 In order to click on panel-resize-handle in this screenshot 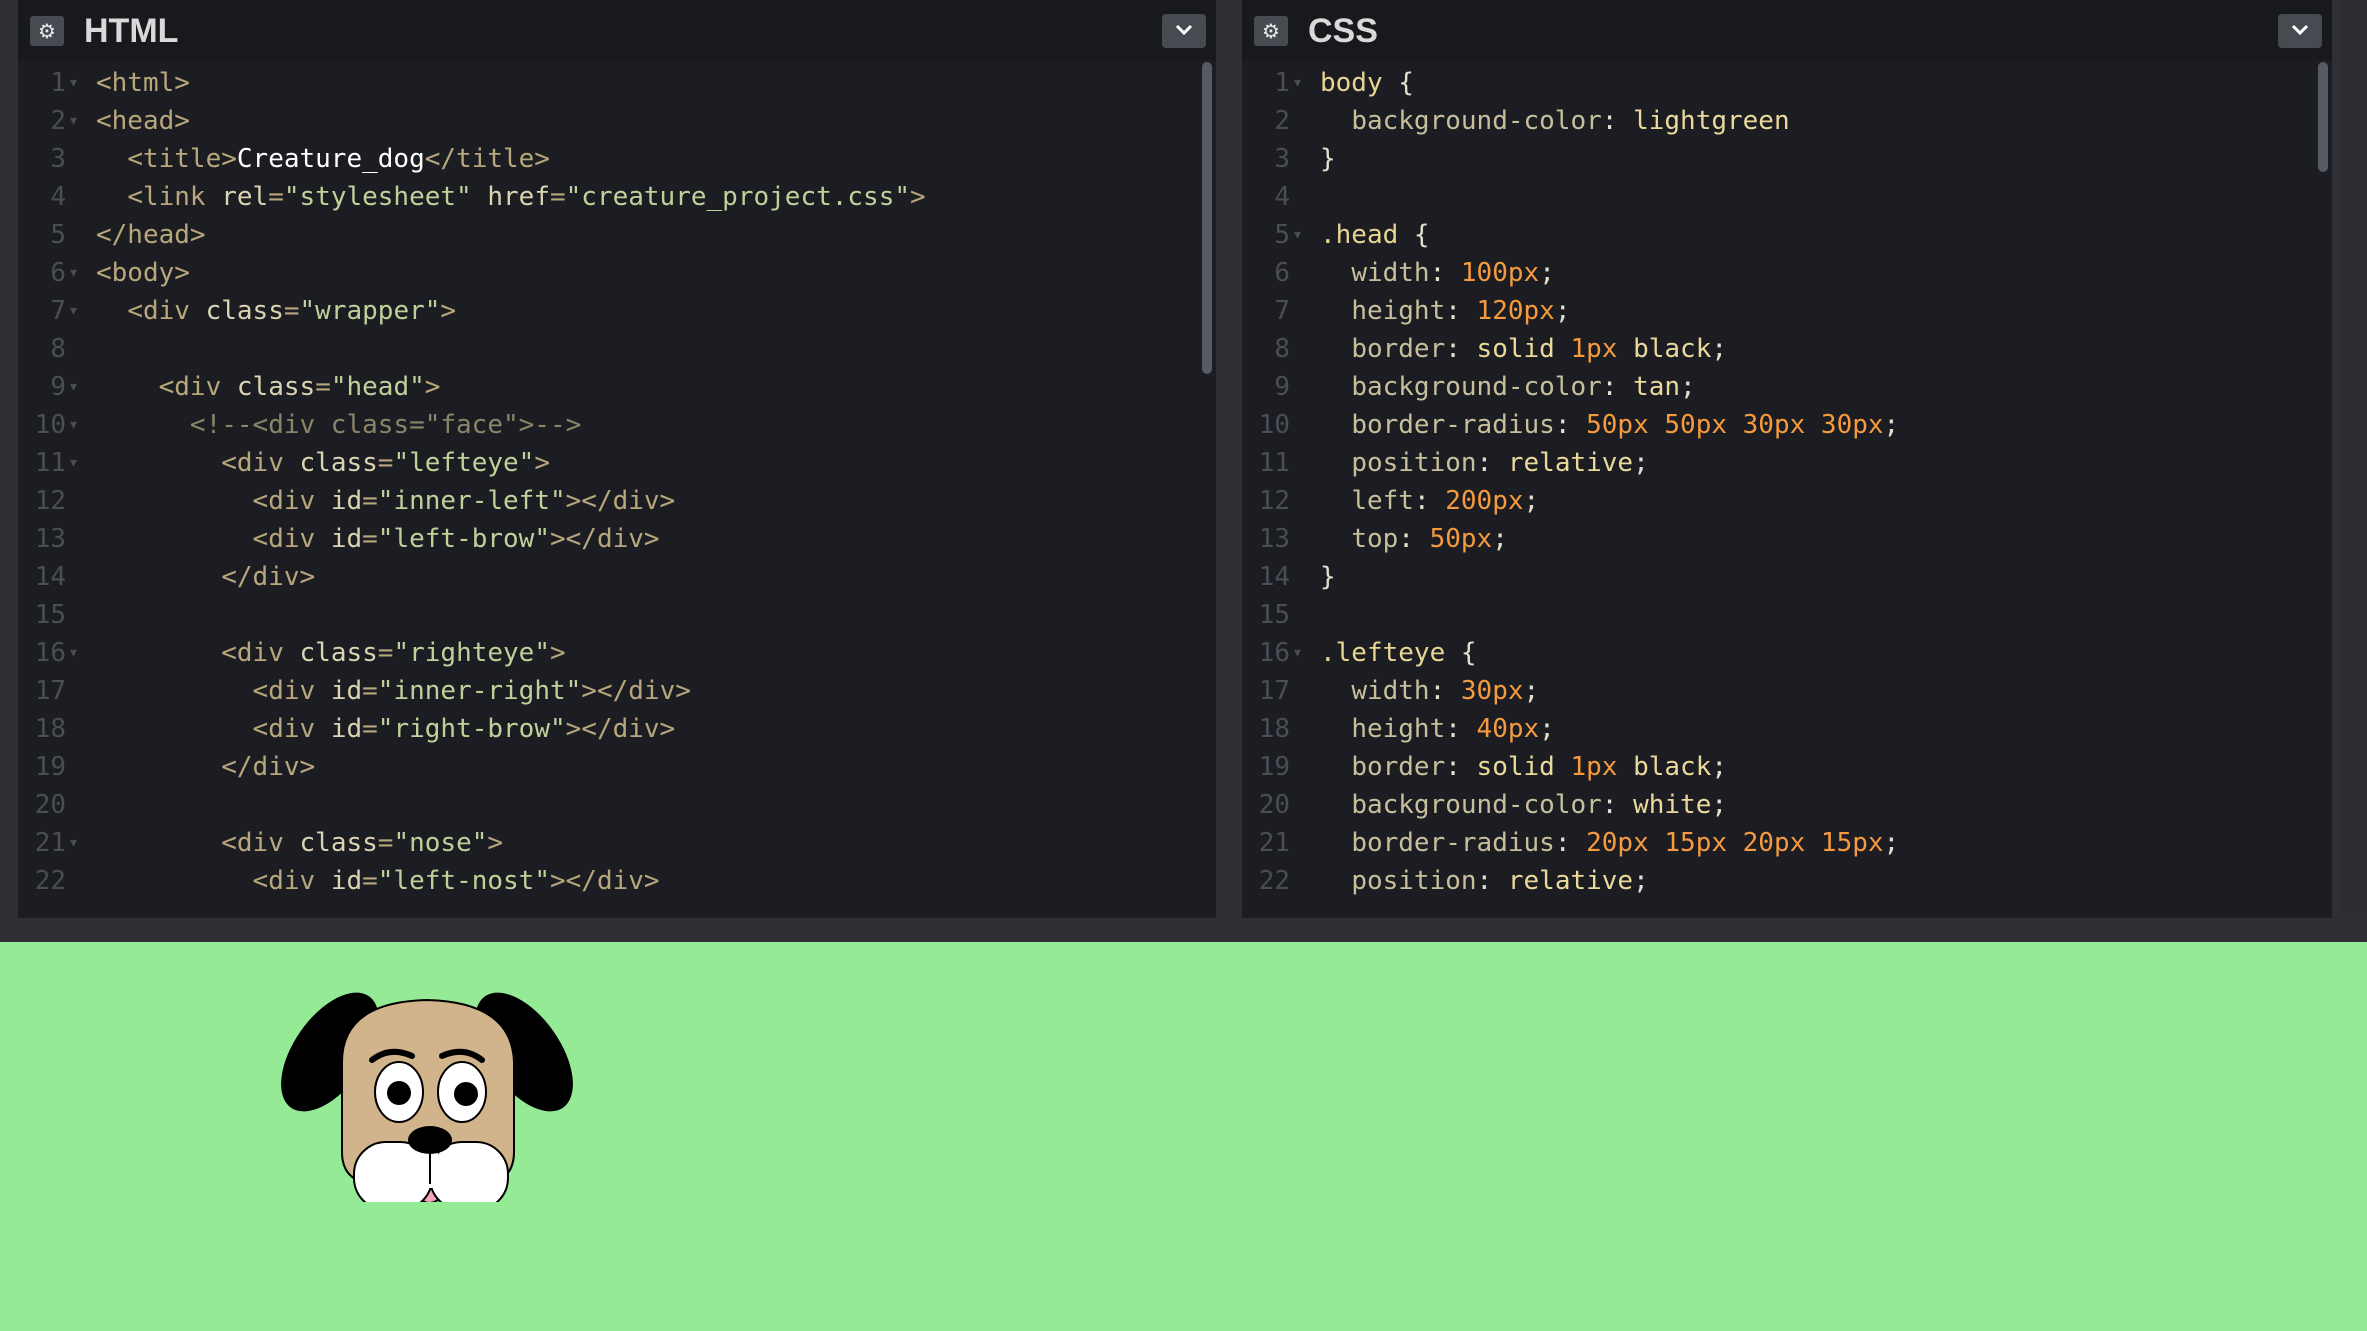, I will do `click(1183, 930)`.